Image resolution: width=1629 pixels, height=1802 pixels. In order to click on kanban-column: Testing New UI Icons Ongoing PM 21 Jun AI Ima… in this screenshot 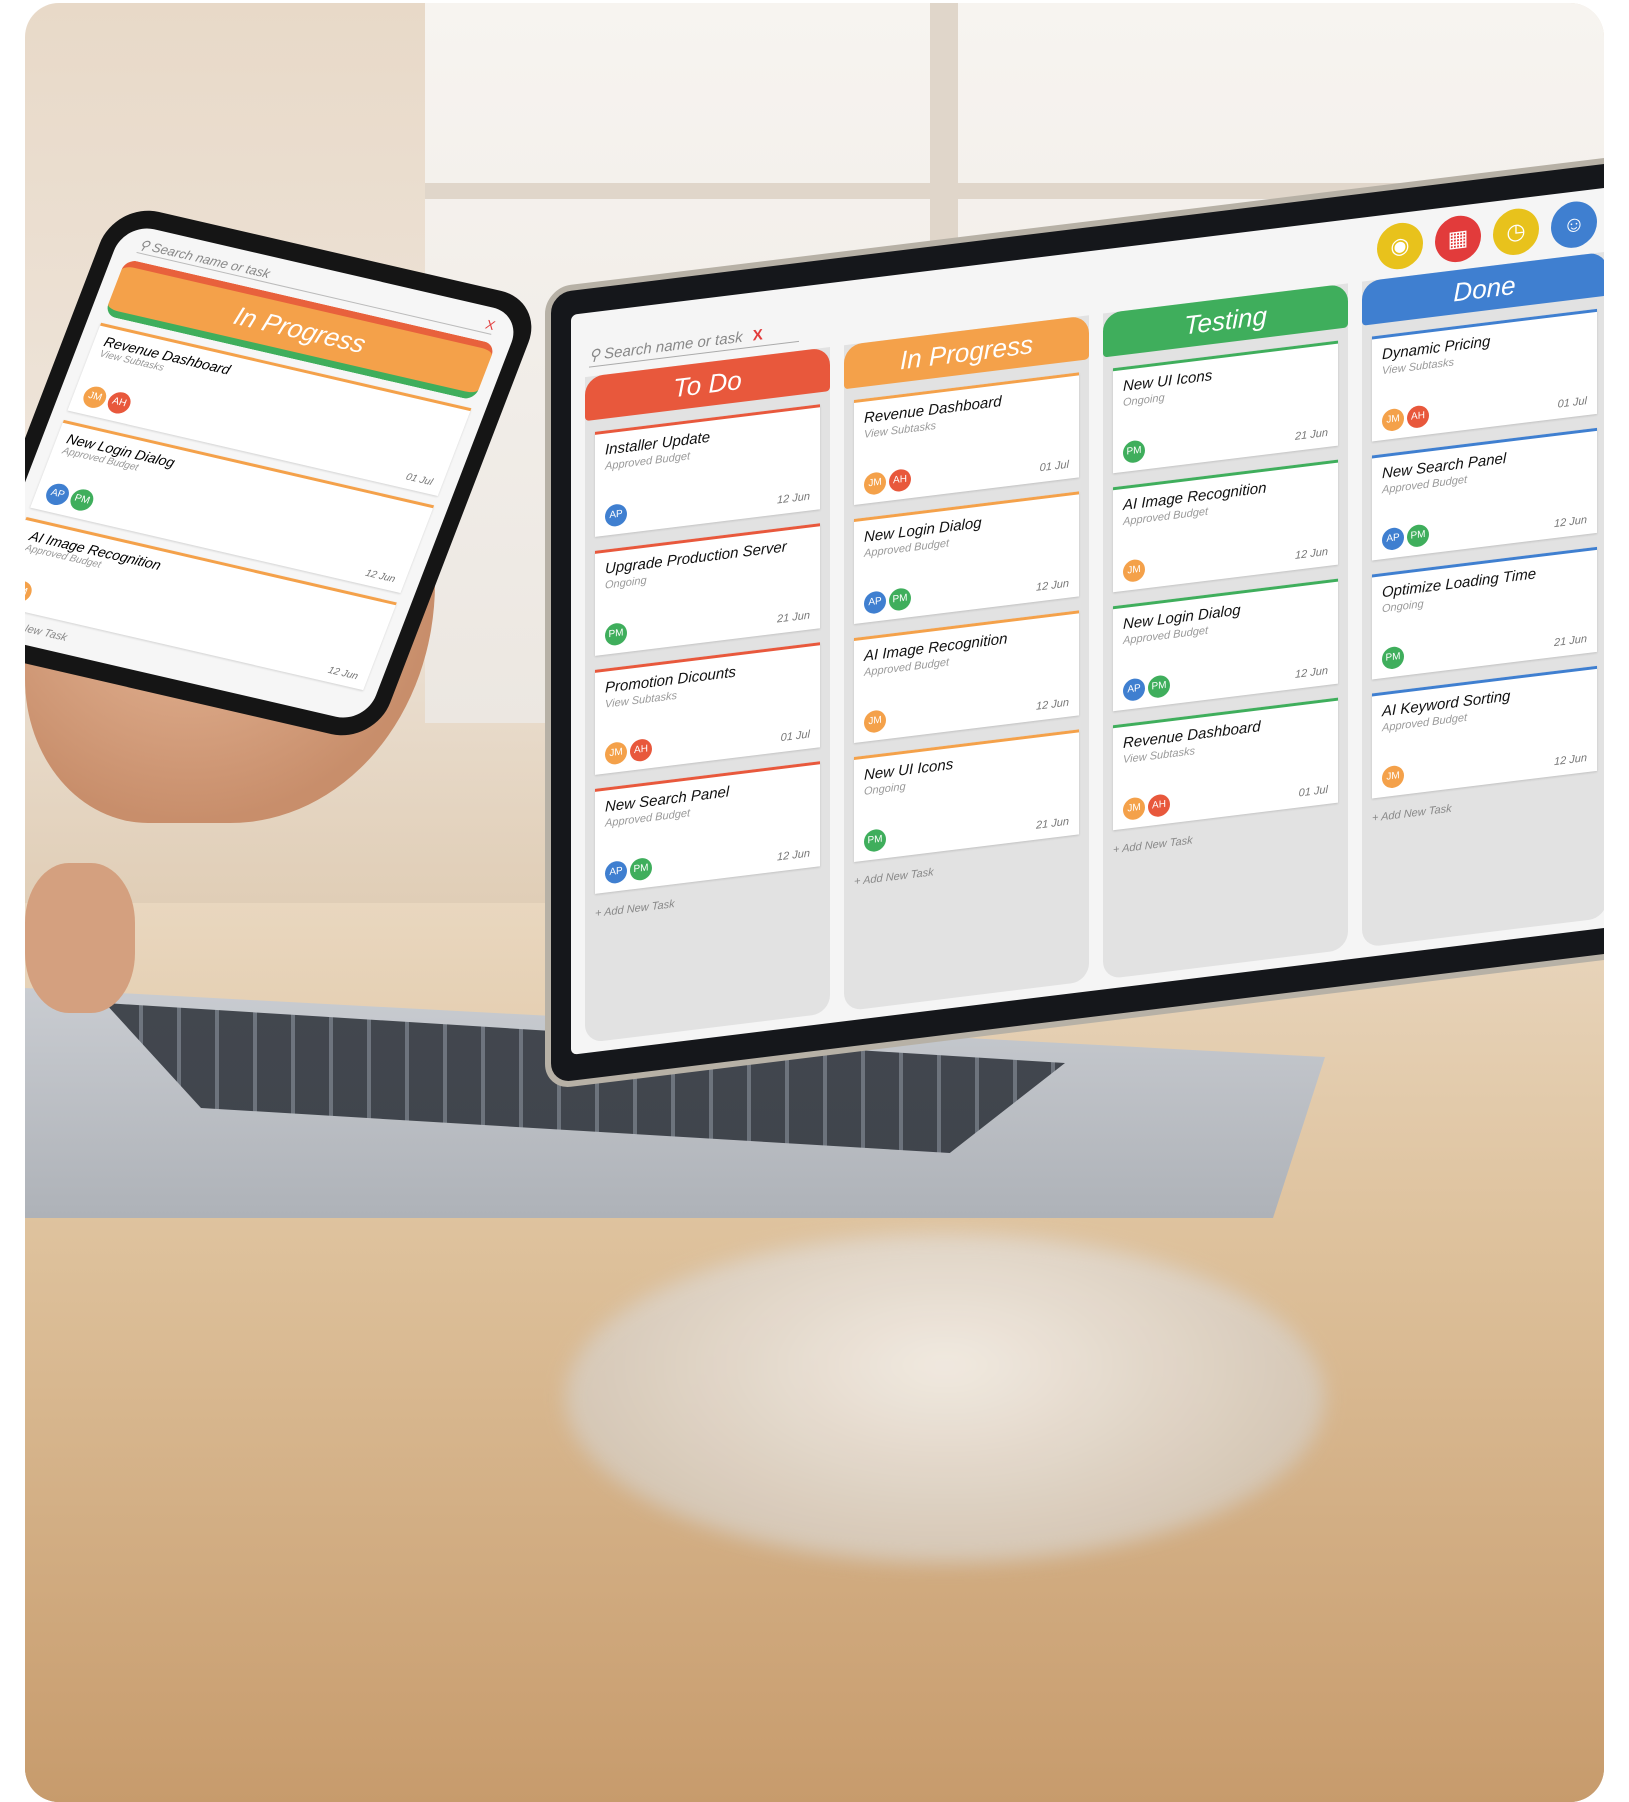, I will do `click(1225, 631)`.